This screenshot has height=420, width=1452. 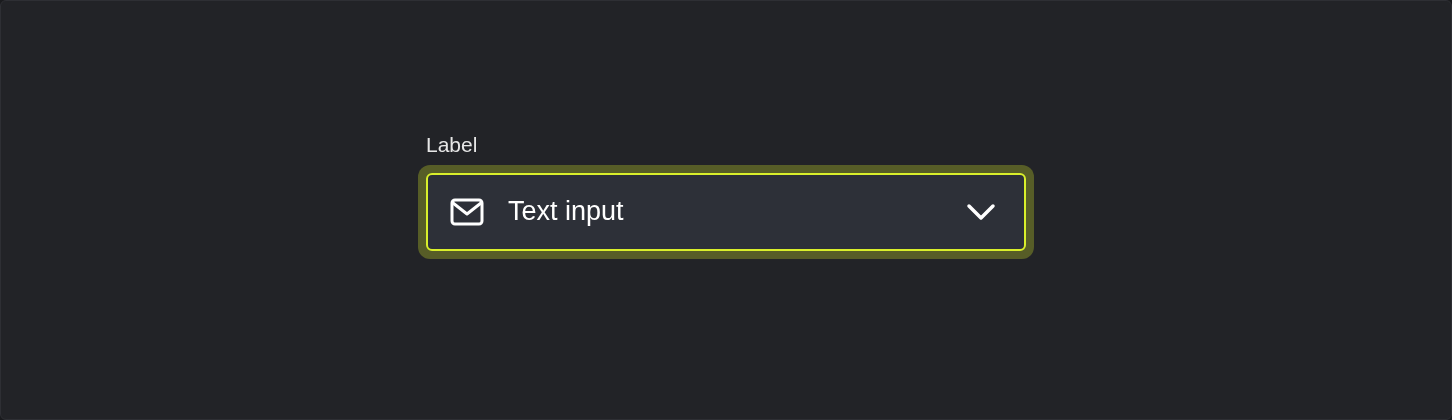 What do you see at coordinates (452, 145) in the screenshot?
I see `field-label: Label` at bounding box center [452, 145].